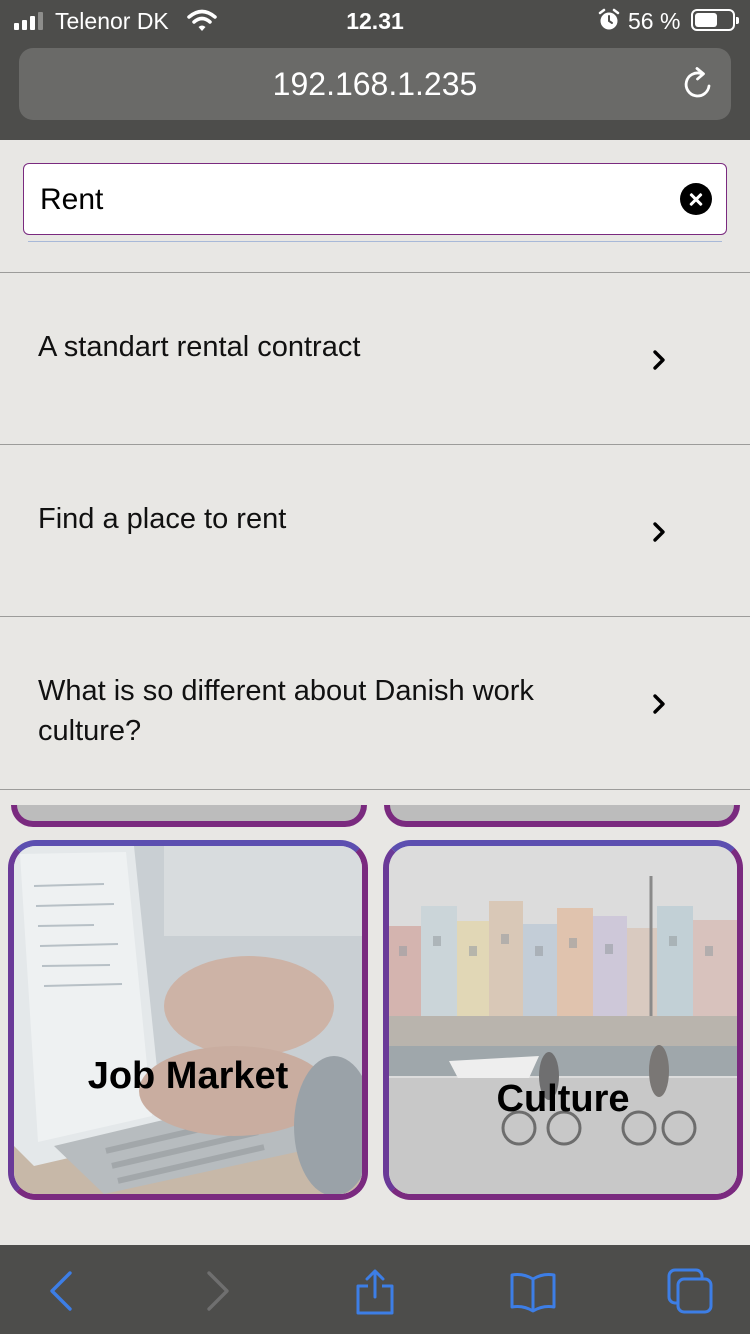 The image size is (750, 1334). What do you see at coordinates (690, 1291) in the screenshot?
I see `tabs-icon` at bounding box center [690, 1291].